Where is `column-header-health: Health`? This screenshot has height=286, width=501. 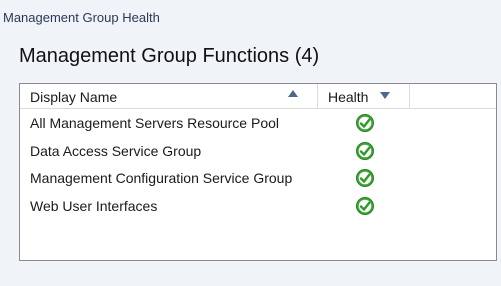
column-header-health: Health is located at coordinates (364, 96).